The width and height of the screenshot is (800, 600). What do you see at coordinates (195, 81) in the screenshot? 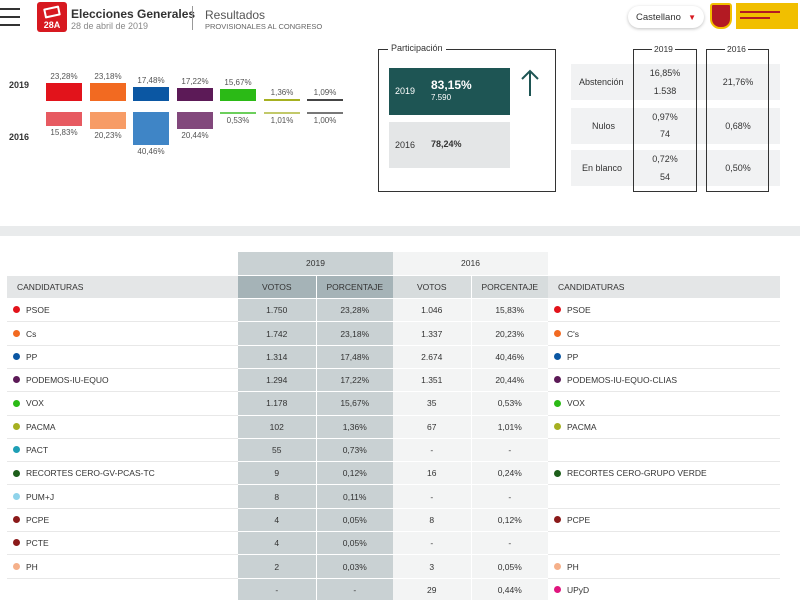
I see `bar-2019-label: 17,22%` at bounding box center [195, 81].